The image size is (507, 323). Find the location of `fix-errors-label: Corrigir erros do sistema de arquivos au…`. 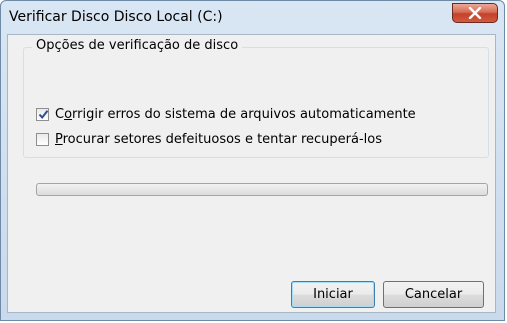

fix-errors-label: Corrigir erros do sistema de arquivos au… is located at coordinates (235, 114).